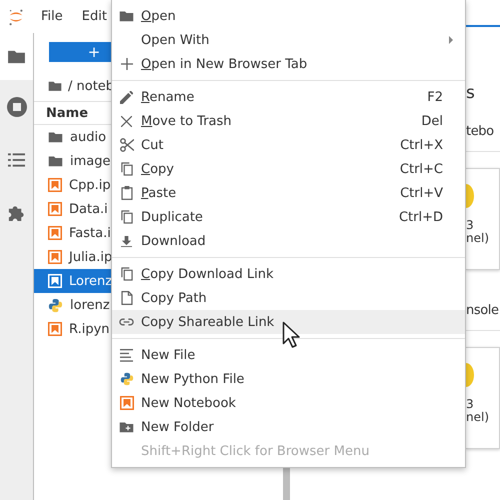 The image size is (500, 500). What do you see at coordinates (90, 281) in the screenshot?
I see `file-name: Lorenz` at bounding box center [90, 281].